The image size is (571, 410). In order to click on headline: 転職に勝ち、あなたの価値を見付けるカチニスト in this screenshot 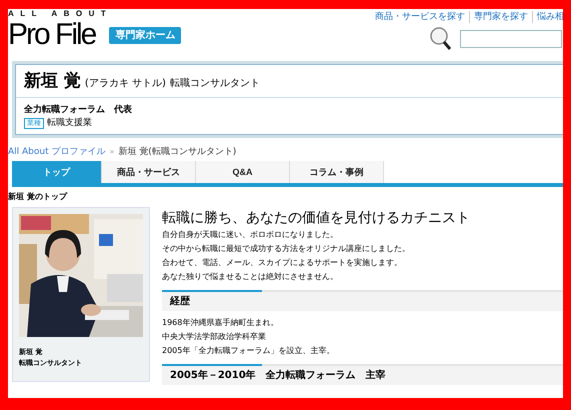, I will do `click(316, 218)`.